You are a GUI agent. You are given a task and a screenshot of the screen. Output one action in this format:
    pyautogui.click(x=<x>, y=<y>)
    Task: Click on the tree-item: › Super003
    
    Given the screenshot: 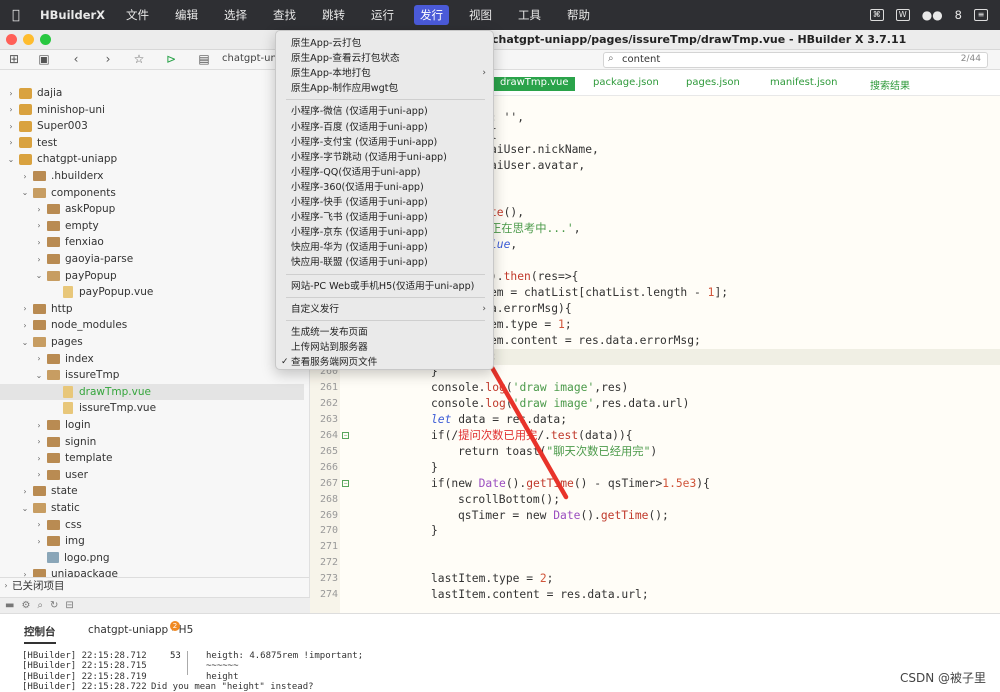 What is the action you would take?
    pyautogui.click(x=152, y=126)
    